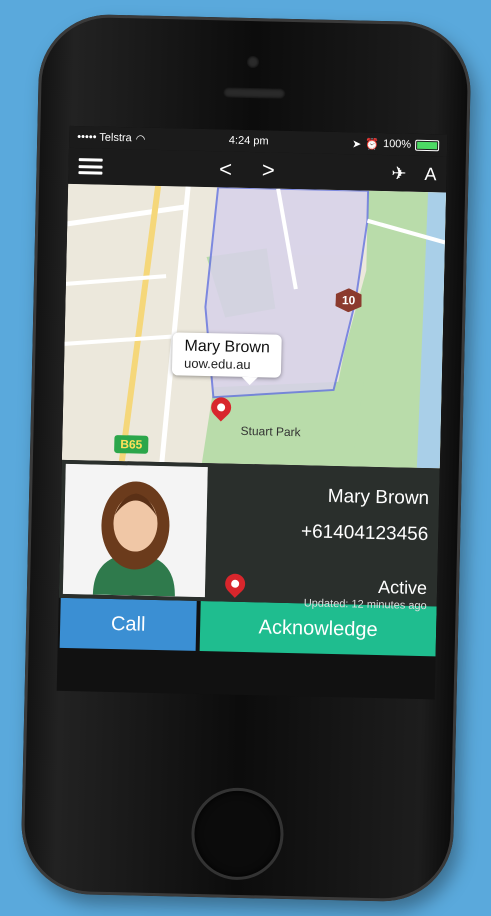 Image resolution: width=491 pixels, height=916 pixels. I want to click on contact-status: Active, so click(402, 588).